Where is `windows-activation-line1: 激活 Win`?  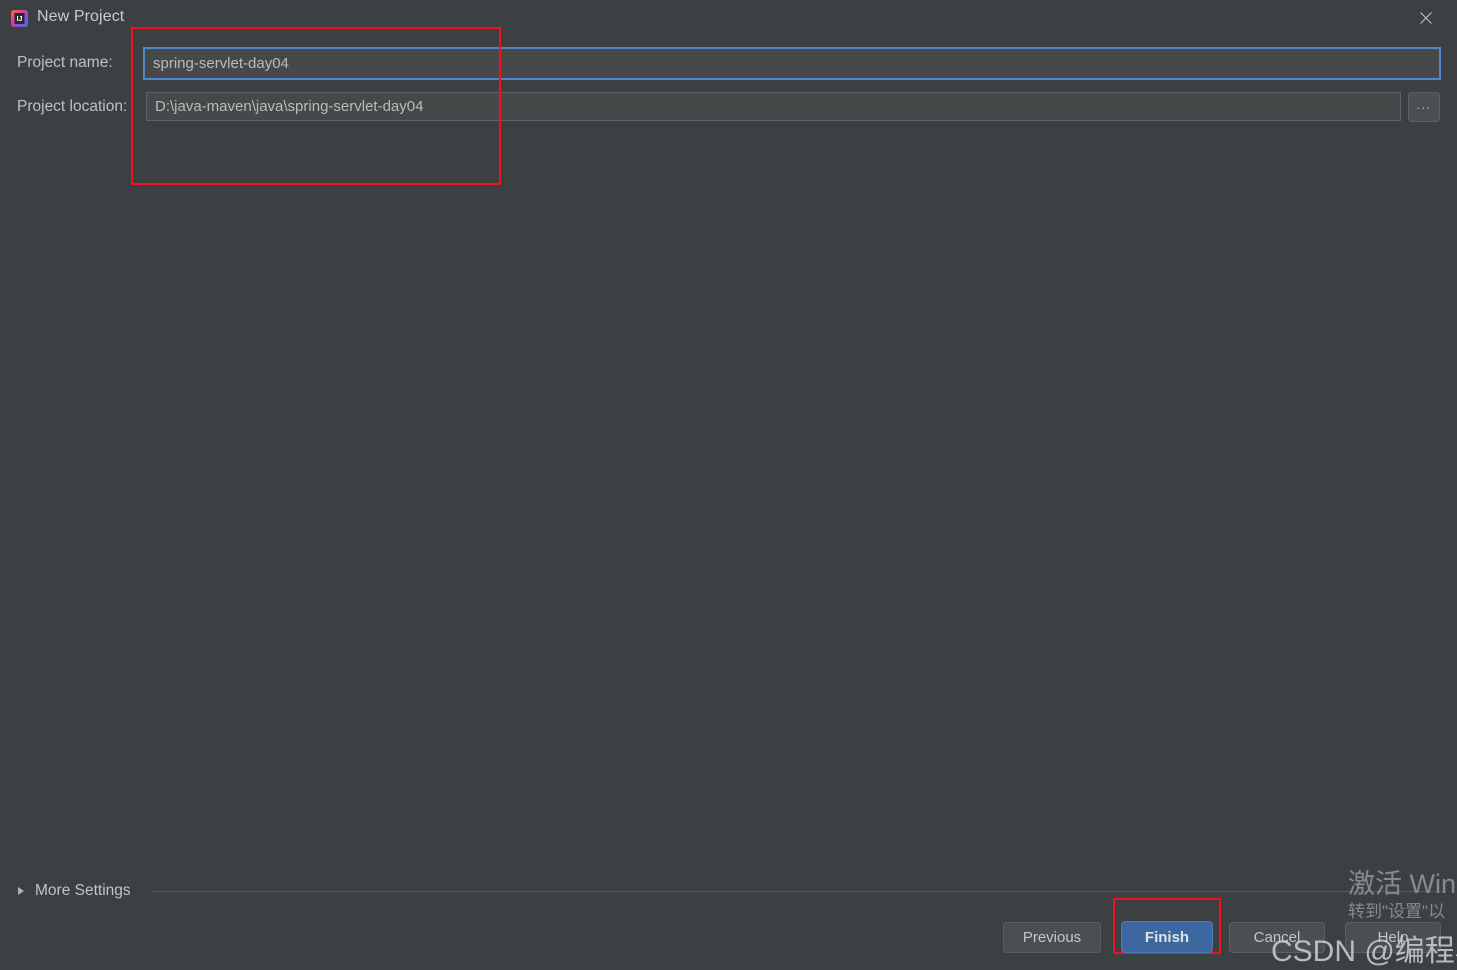
windows-activation-line1: 激活 Win is located at coordinates (1402, 884).